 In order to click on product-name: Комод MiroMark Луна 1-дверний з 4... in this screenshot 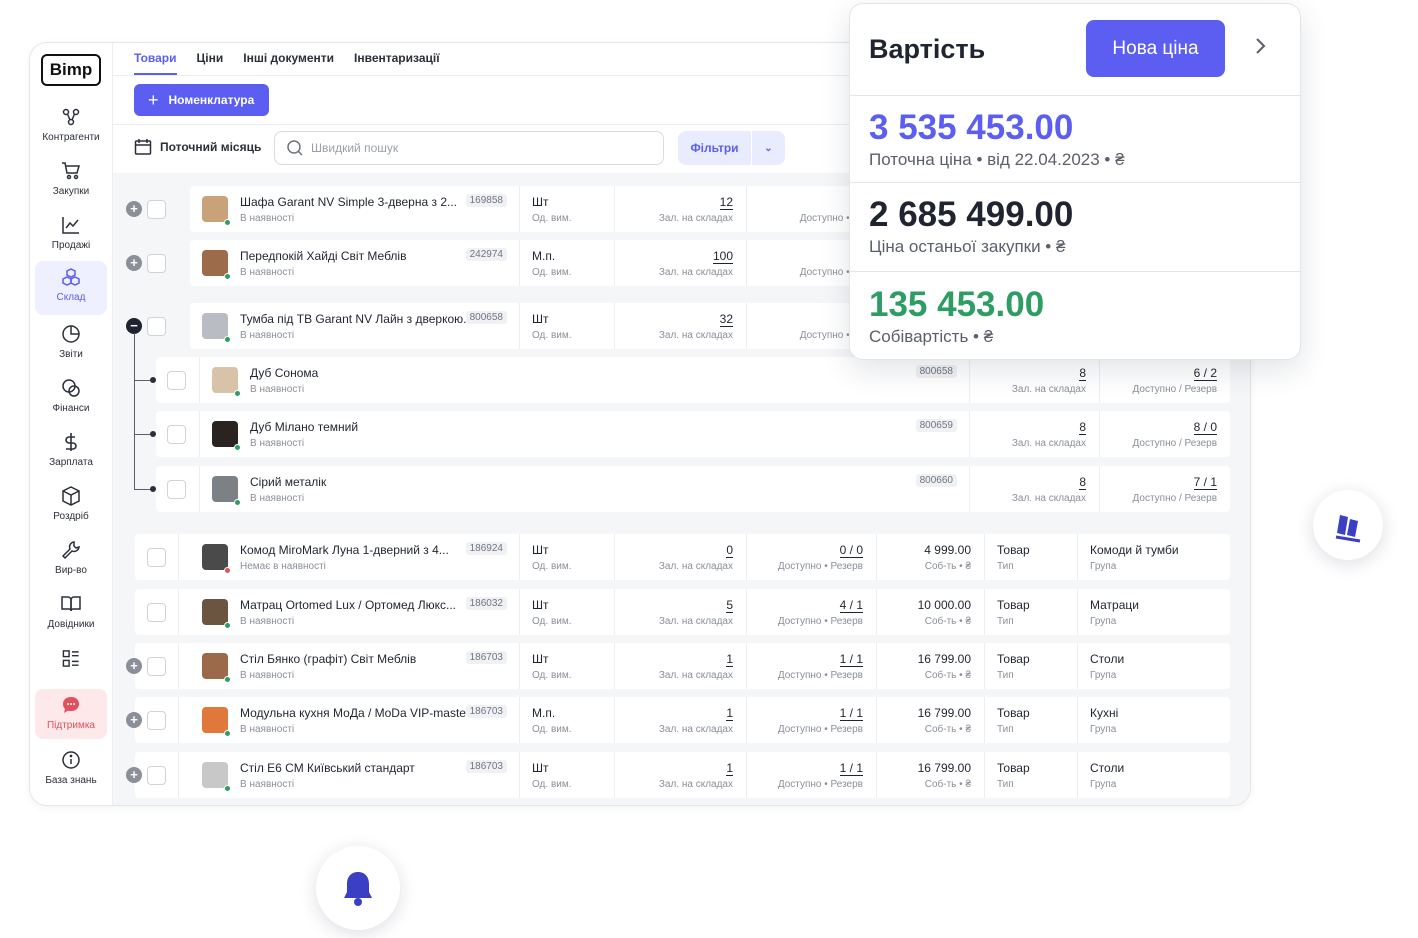, I will do `click(344, 550)`.